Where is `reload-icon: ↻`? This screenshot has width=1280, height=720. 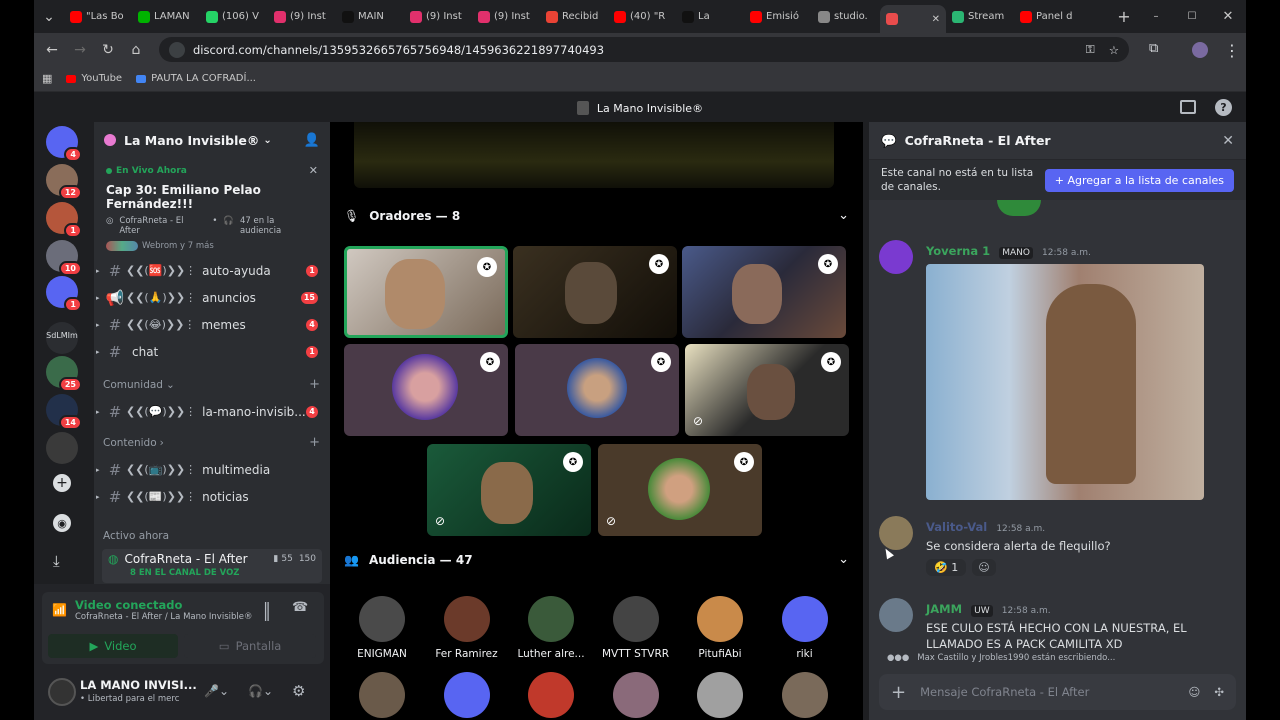 reload-icon: ↻ is located at coordinates (108, 50).